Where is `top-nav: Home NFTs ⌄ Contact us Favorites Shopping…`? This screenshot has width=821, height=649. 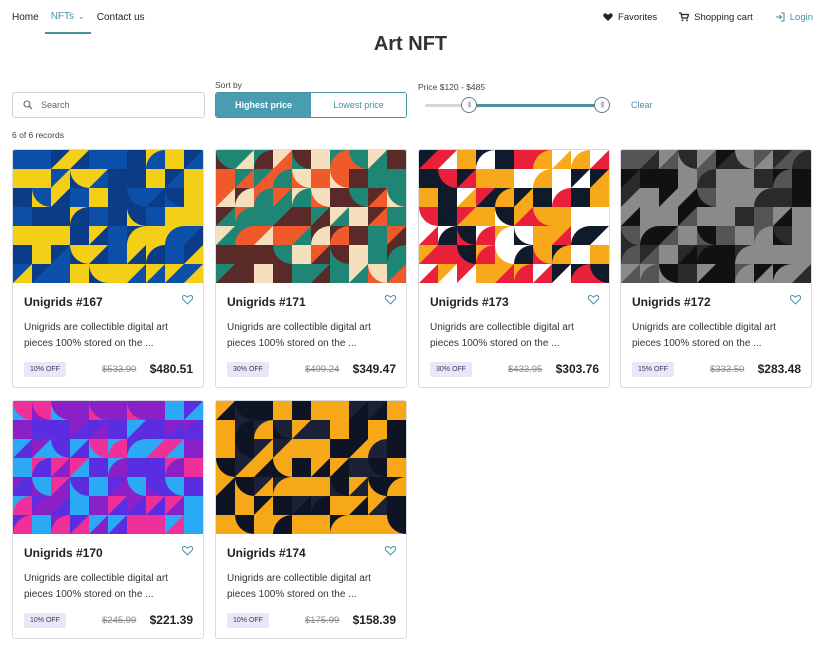
top-nav: Home NFTs ⌄ Contact us Favorites Shopping… is located at coordinates (410, 17).